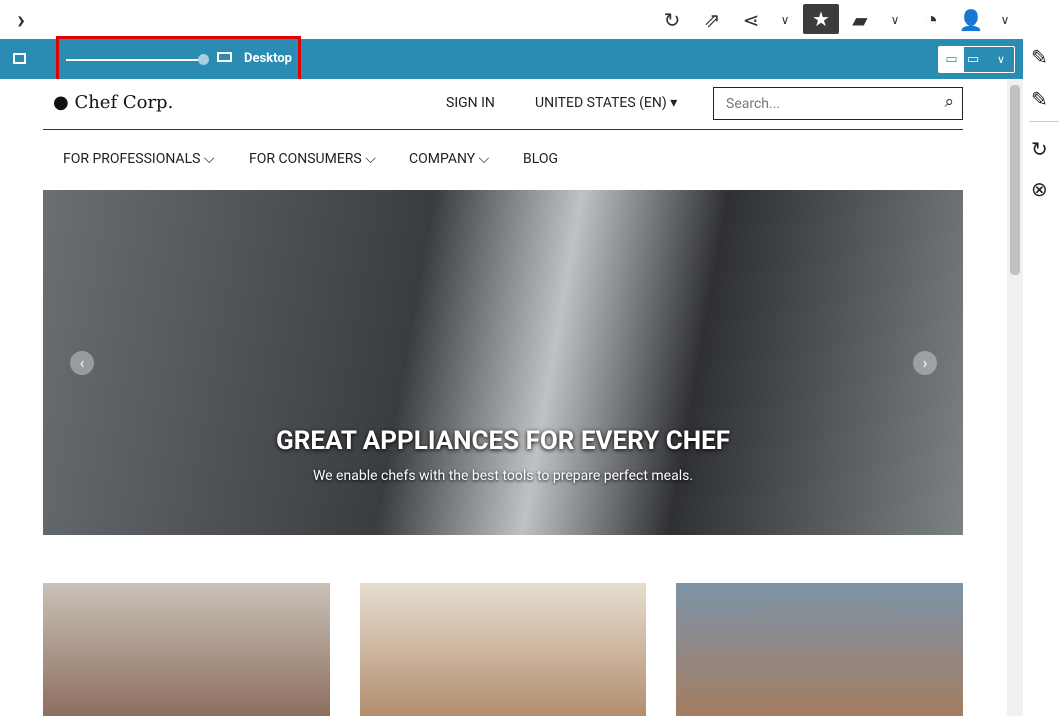 The image size is (1064, 716). I want to click on edit-clear-icon: ✎, so click(1039, 99).